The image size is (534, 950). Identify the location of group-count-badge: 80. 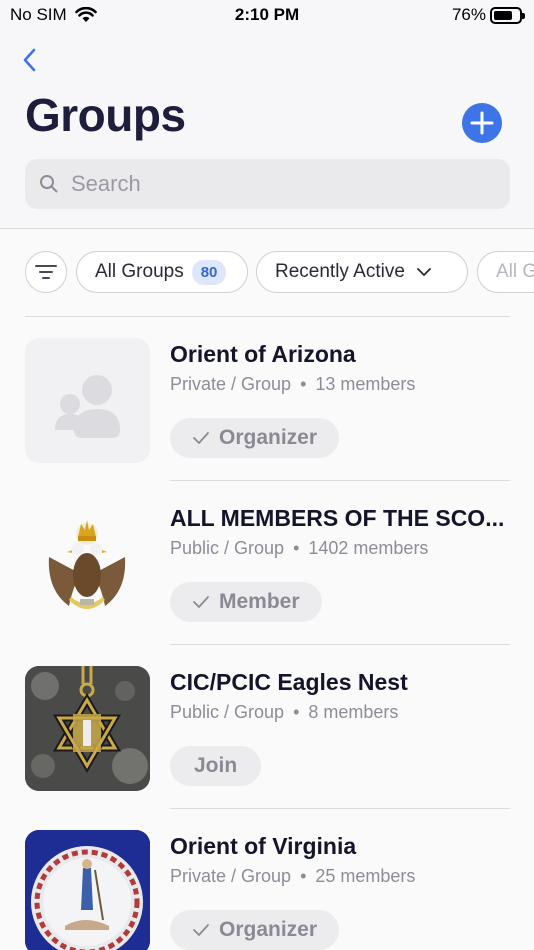
(209, 272).